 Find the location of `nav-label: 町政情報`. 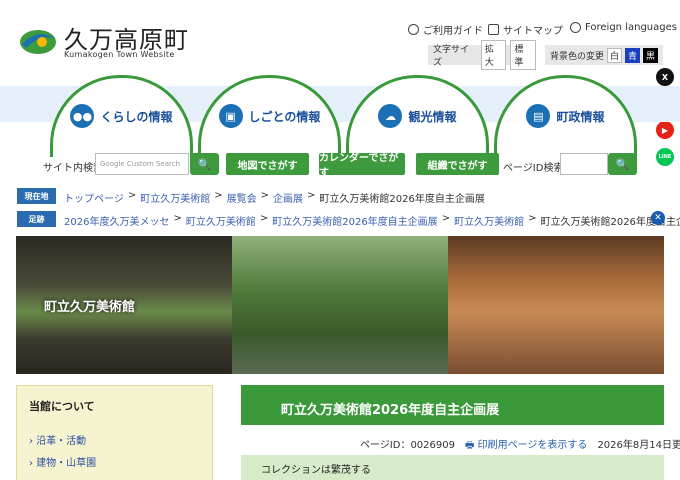

nav-label: 町政情報 is located at coordinates (580, 117).